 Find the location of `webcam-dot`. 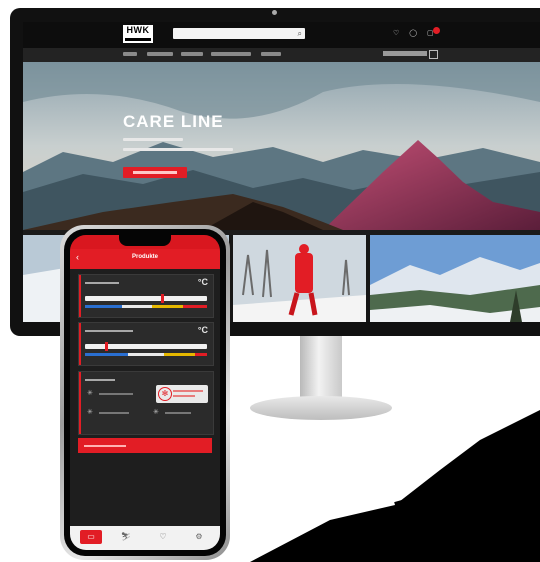

webcam-dot is located at coordinates (274, 12).